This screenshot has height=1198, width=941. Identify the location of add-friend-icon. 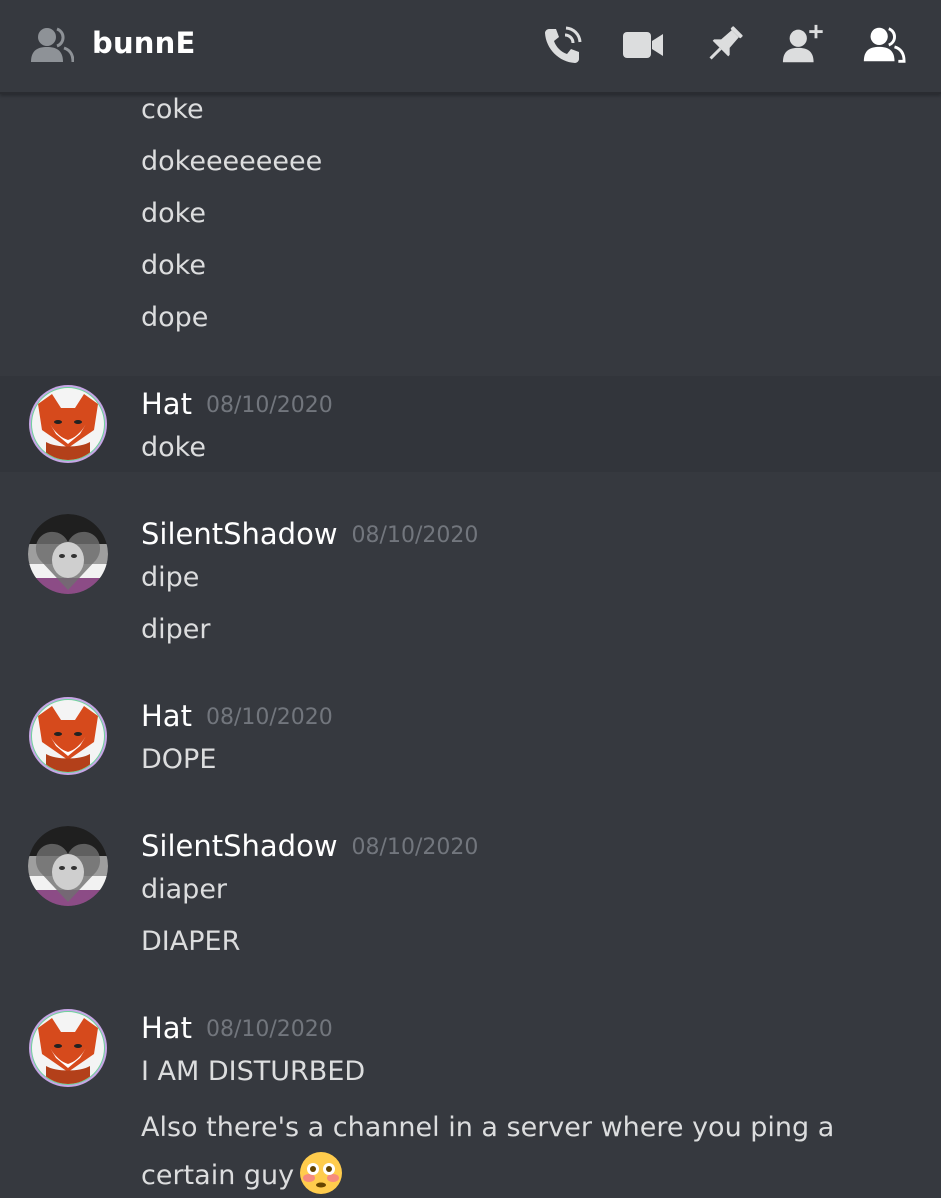
(802, 43).